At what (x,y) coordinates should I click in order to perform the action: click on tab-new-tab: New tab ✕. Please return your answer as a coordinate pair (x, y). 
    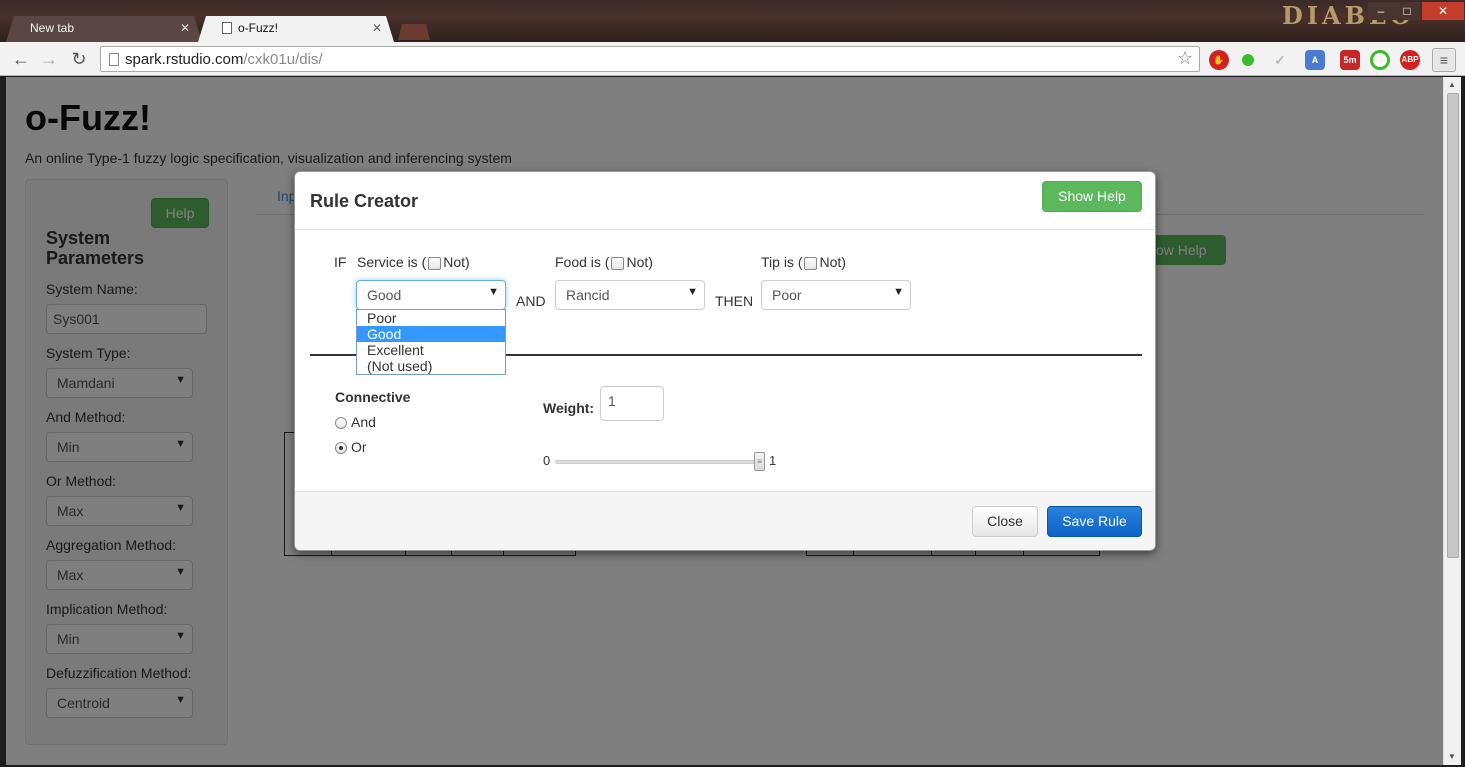
    Looking at the image, I should click on (104, 29).